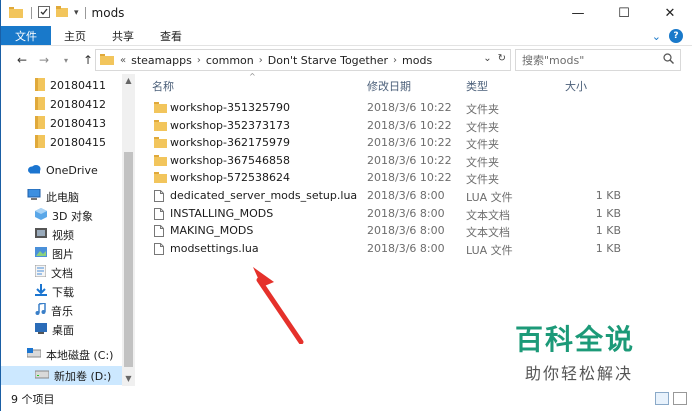  What do you see at coordinates (41, 291) in the screenshot?
I see `download-icon` at bounding box center [41, 291].